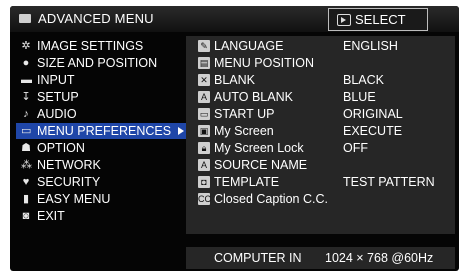 This screenshot has height=275, width=473. Describe the element at coordinates (56, 80) in the screenshot. I see `menu-item-label: INPUT` at that location.